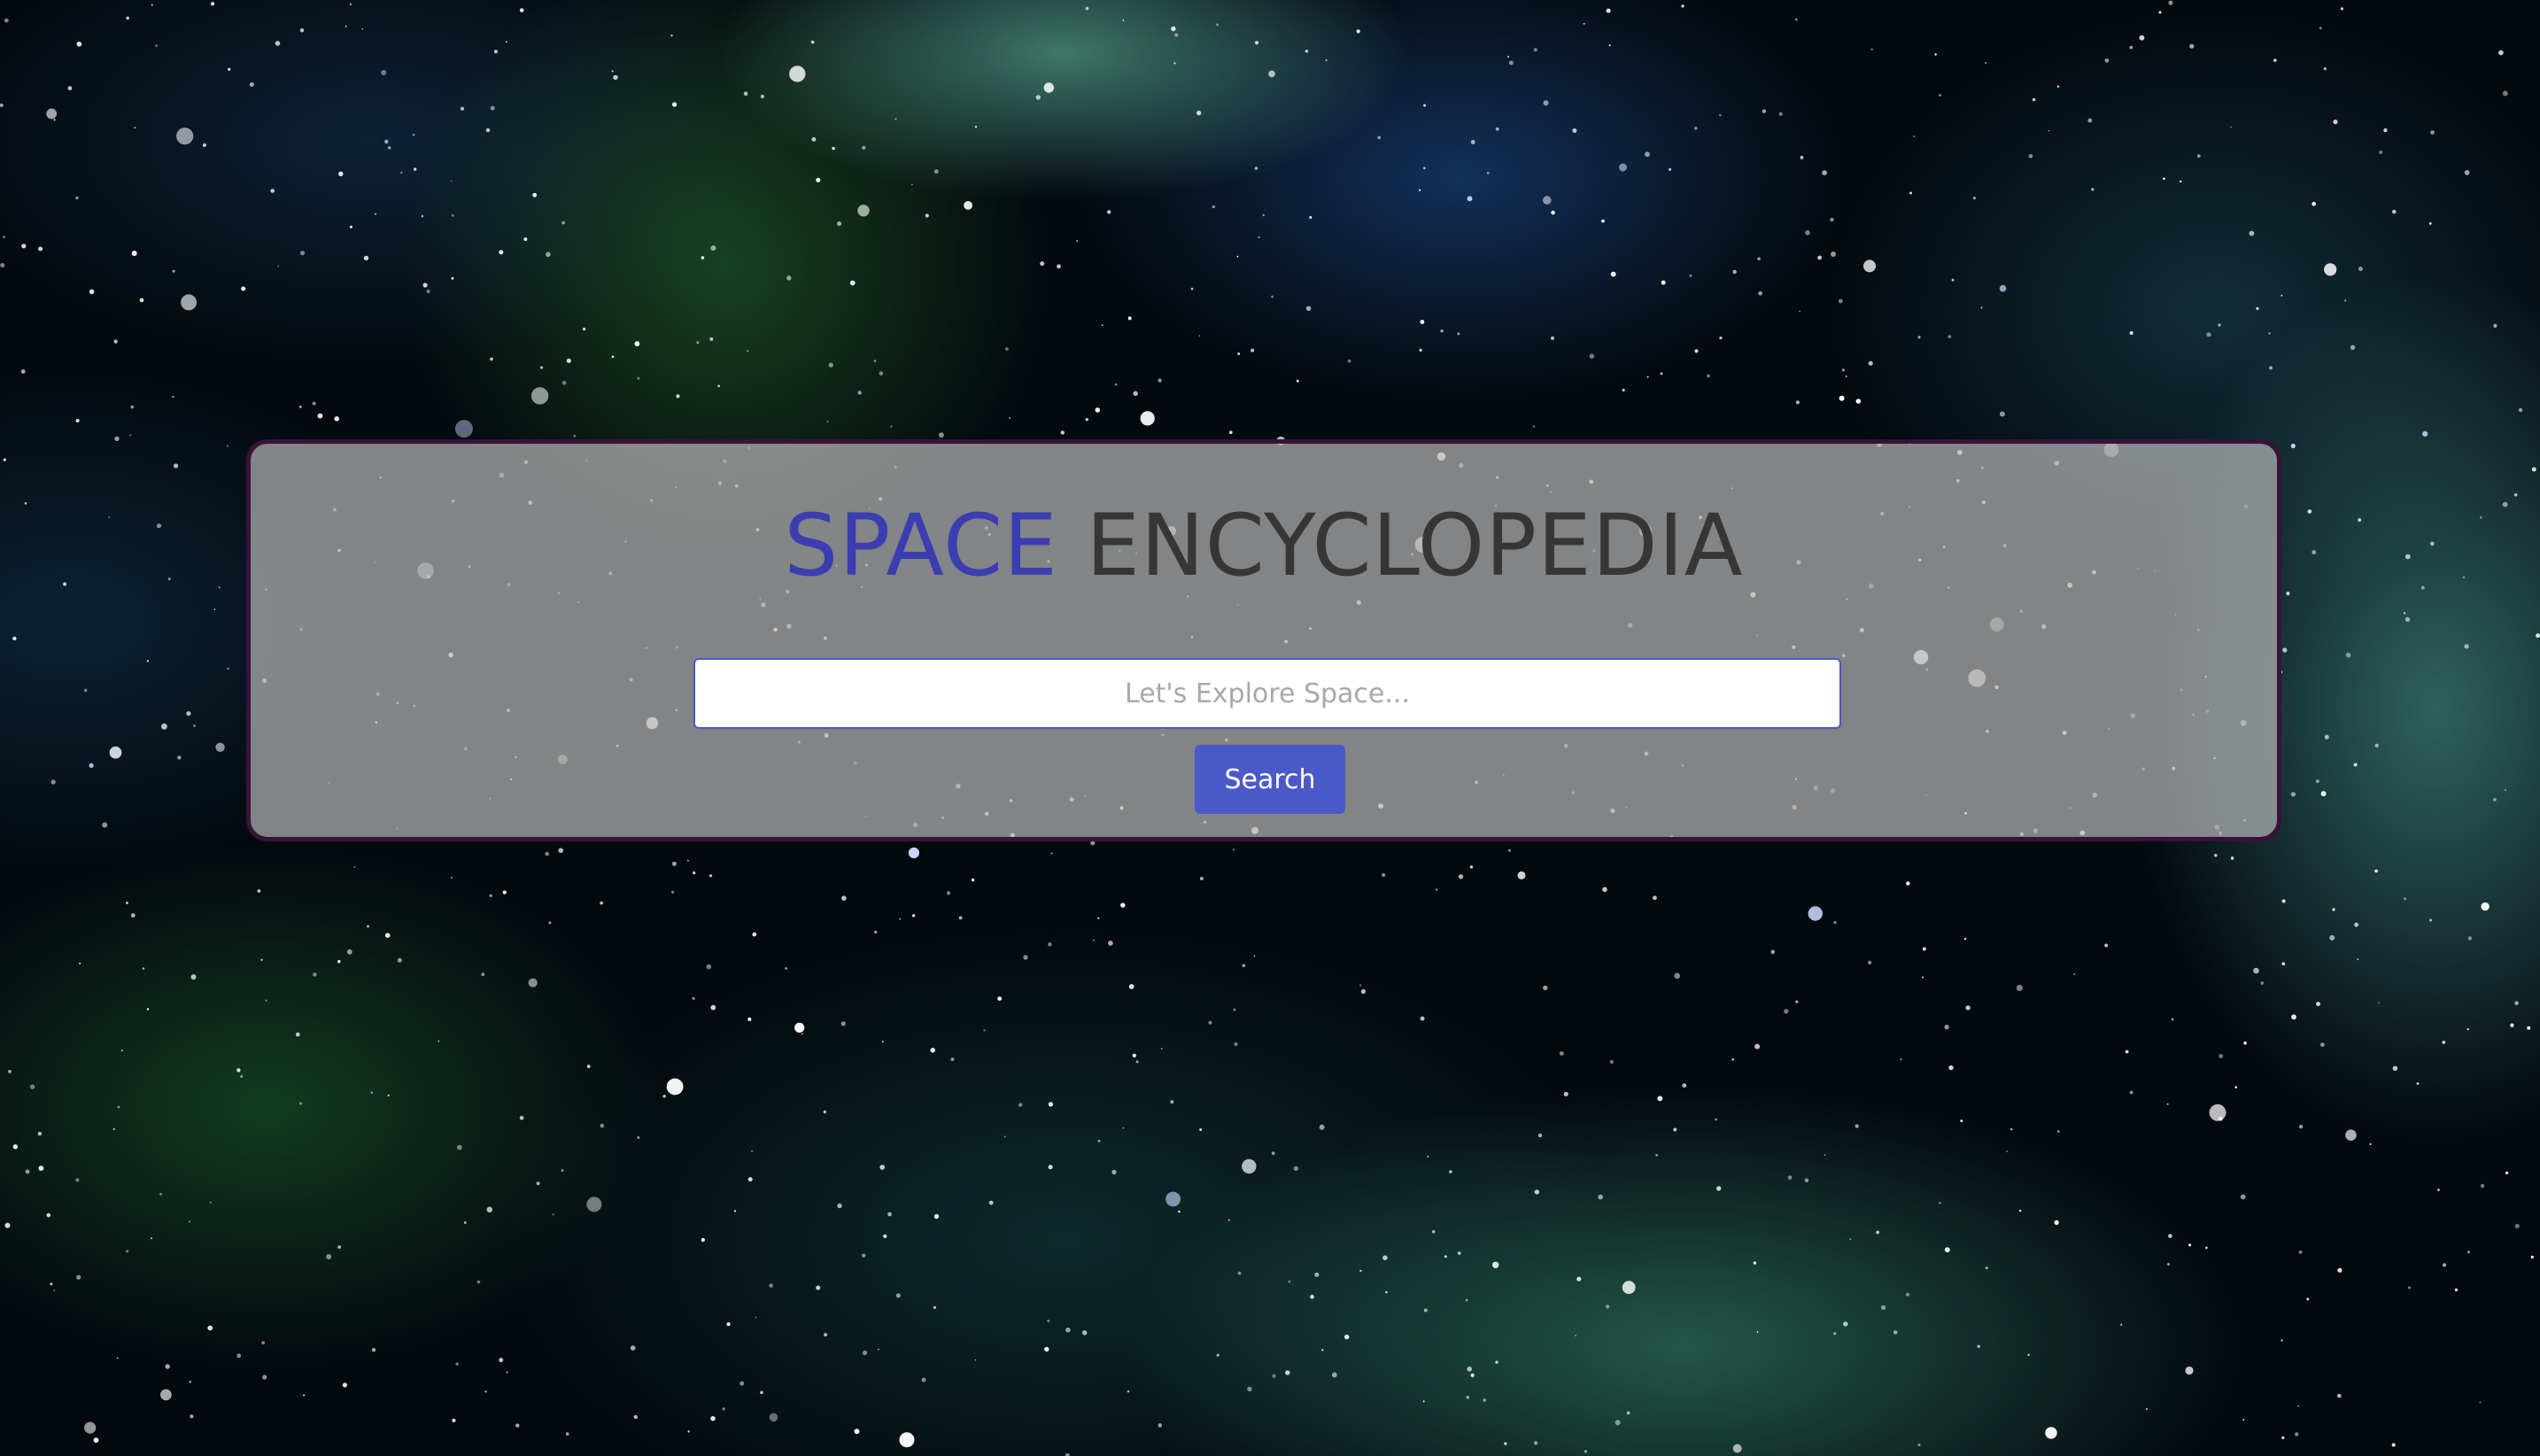 The width and height of the screenshot is (2540, 1456). Describe the element at coordinates (1267, 693) in the screenshot. I see `search-input` at that location.